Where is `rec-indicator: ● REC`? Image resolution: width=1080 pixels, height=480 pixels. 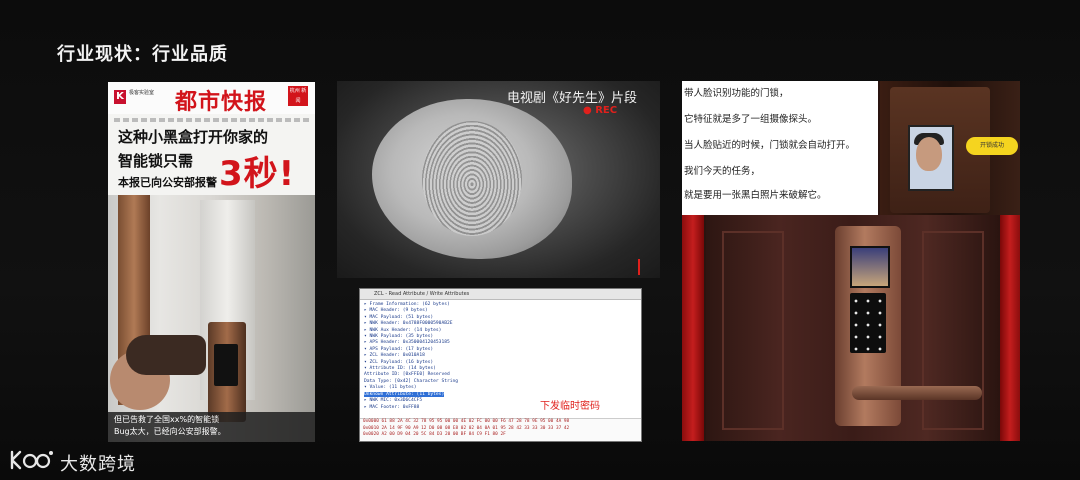
rec-indicator: ● REC is located at coordinates (600, 110).